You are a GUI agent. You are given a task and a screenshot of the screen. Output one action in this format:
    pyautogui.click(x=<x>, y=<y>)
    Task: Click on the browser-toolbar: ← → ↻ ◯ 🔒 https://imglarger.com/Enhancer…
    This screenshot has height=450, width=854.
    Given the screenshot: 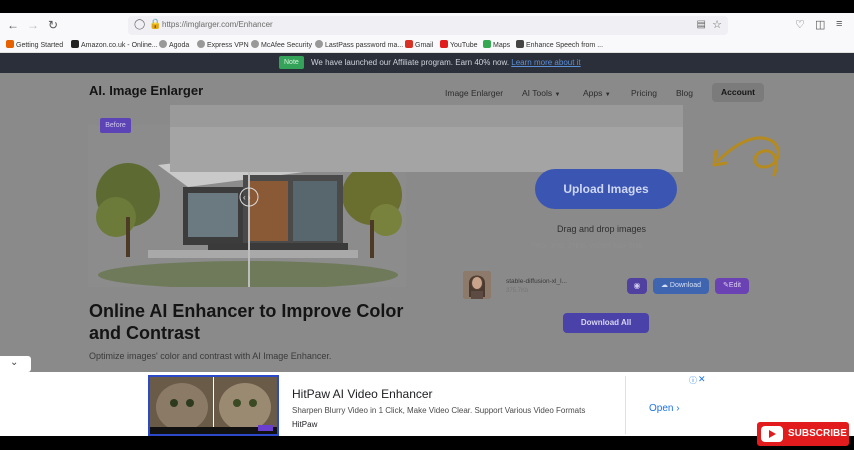 What is the action you would take?
    pyautogui.click(x=427, y=25)
    